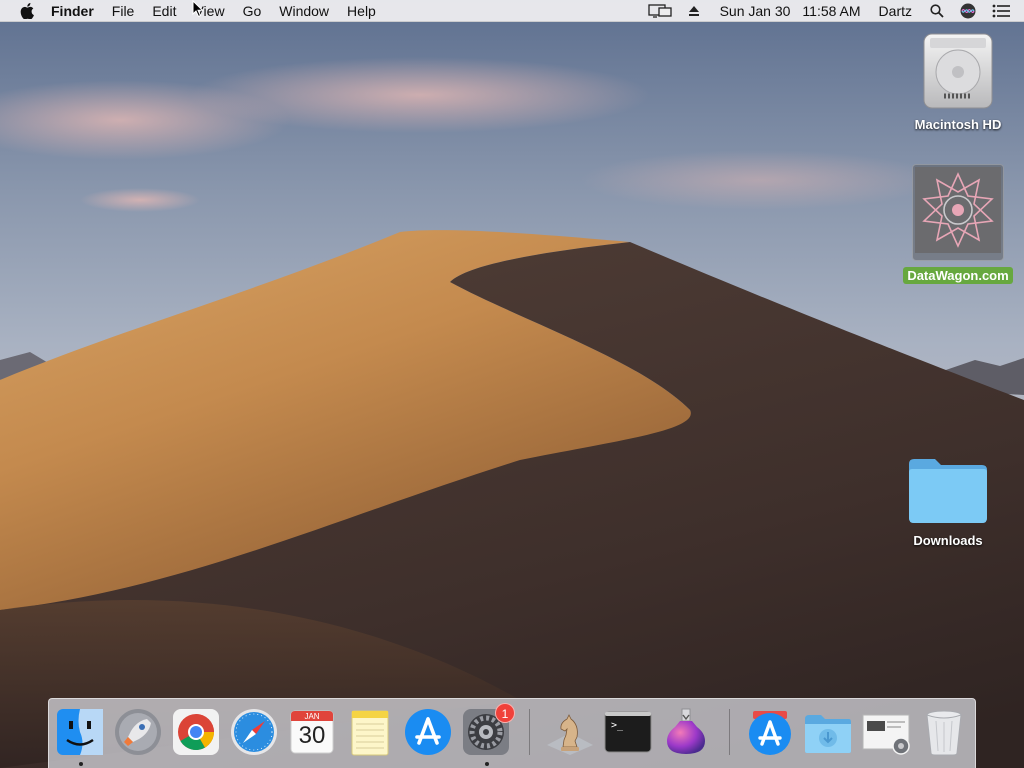 The image size is (1024, 768). Describe the element at coordinates (361, 11) in the screenshot. I see `menu-help: Help` at that location.